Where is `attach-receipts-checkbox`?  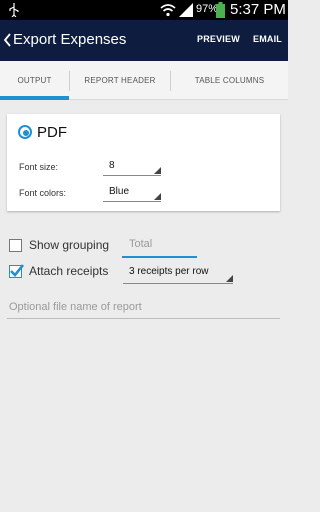
attach-receipts-checkbox is located at coordinates (17, 271).